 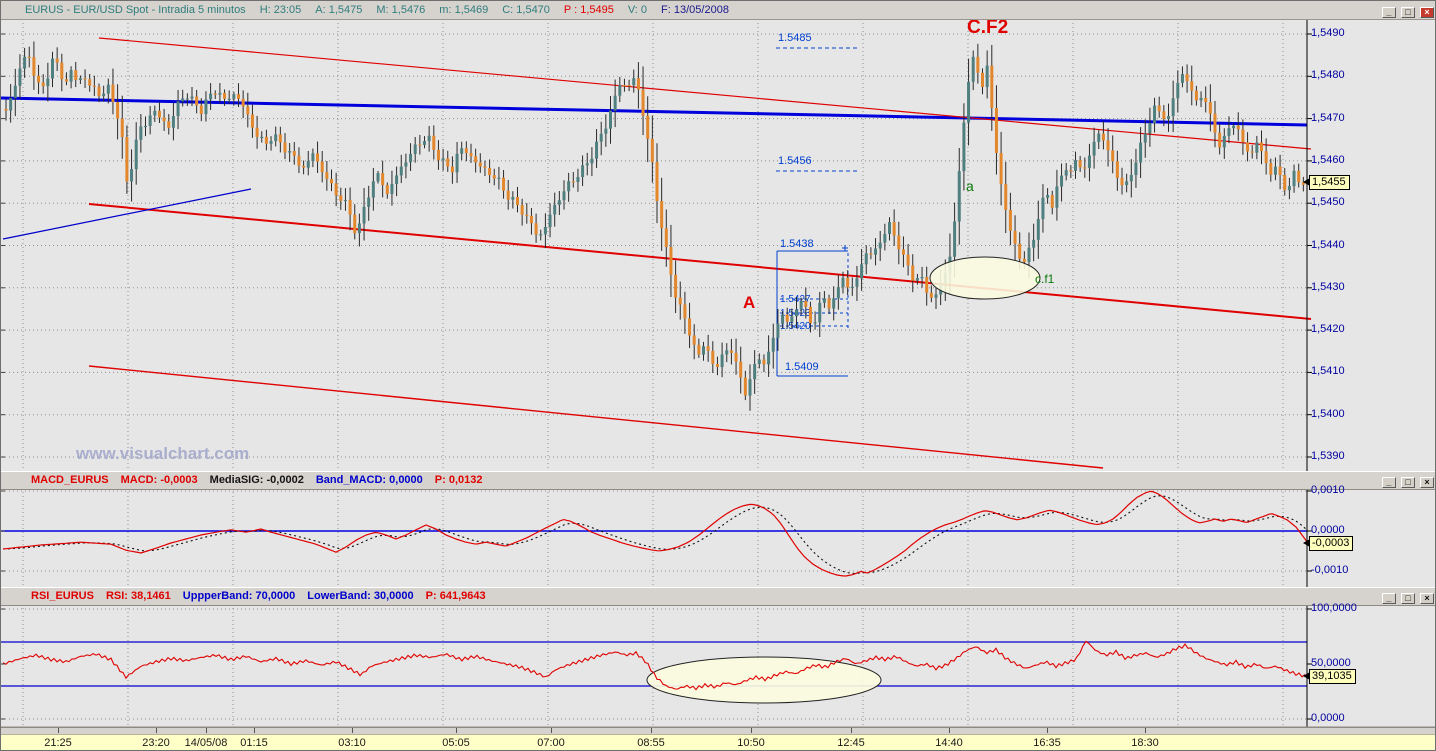 I want to click on time-axis-label: 16:35, so click(x=1047, y=743).